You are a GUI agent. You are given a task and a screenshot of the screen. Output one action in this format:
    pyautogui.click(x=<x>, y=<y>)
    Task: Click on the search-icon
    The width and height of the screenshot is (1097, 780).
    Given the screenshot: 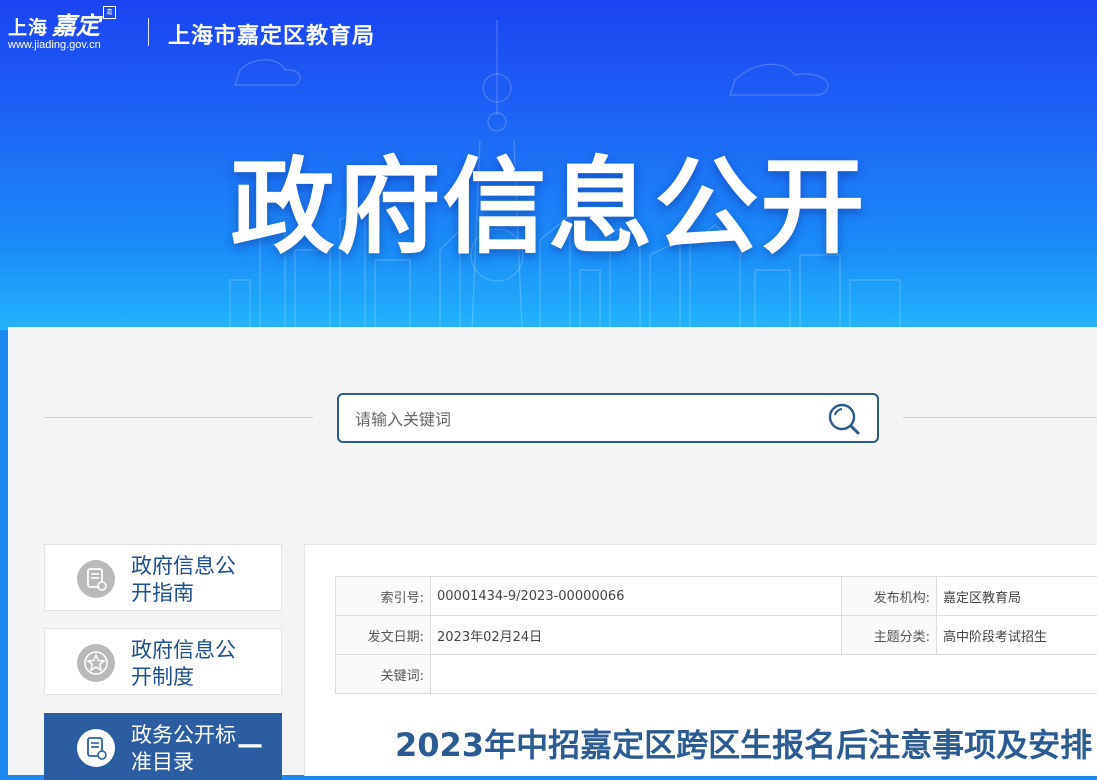 What is the action you would take?
    pyautogui.click(x=844, y=419)
    